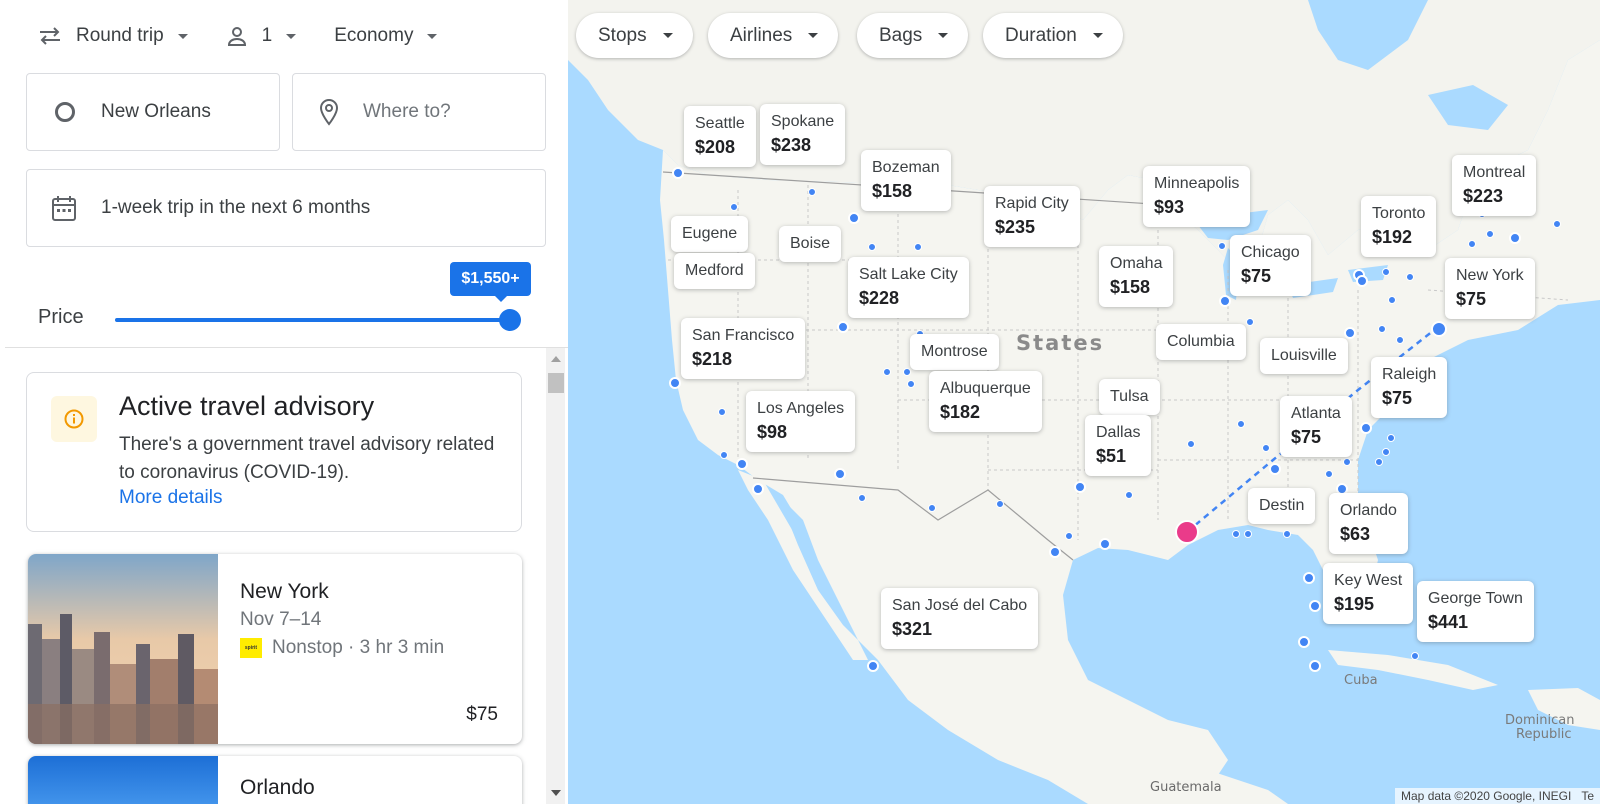  What do you see at coordinates (1270, 265) in the screenshot?
I see `map-label-chicago: Chicago $75` at bounding box center [1270, 265].